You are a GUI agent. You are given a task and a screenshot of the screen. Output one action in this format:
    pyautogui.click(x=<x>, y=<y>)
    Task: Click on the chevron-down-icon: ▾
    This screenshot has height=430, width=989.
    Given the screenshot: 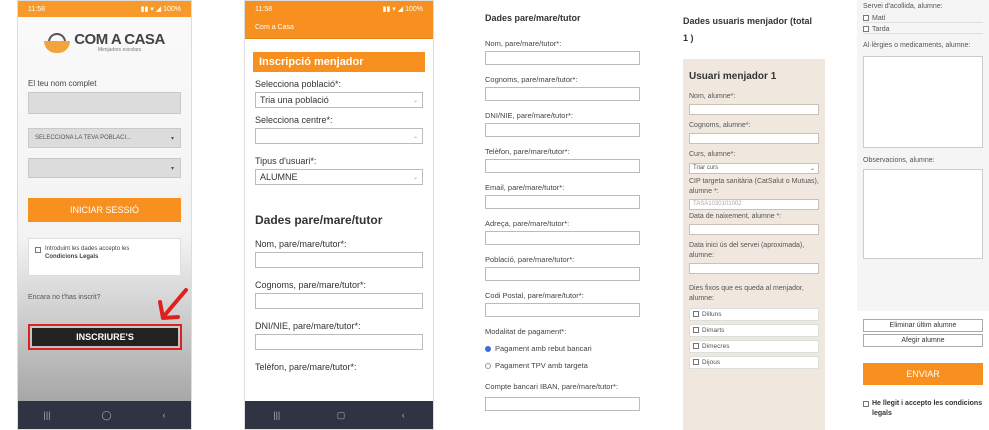 What is the action you would take?
    pyautogui.click(x=172, y=138)
    